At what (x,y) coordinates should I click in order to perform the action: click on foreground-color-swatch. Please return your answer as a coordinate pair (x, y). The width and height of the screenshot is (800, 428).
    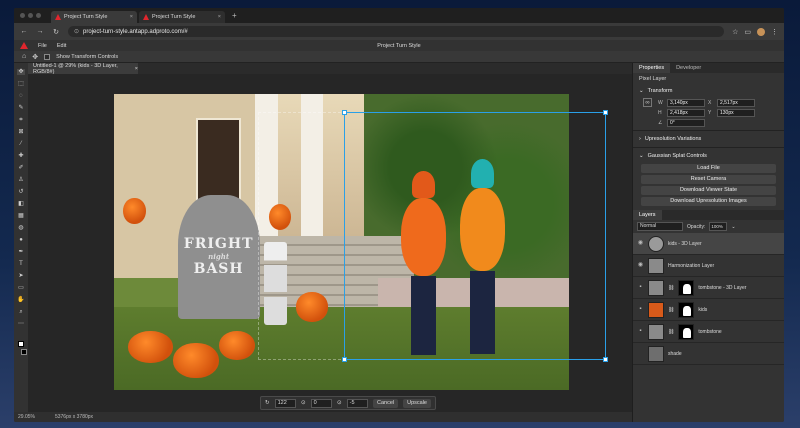
    Looking at the image, I should click on (21, 344).